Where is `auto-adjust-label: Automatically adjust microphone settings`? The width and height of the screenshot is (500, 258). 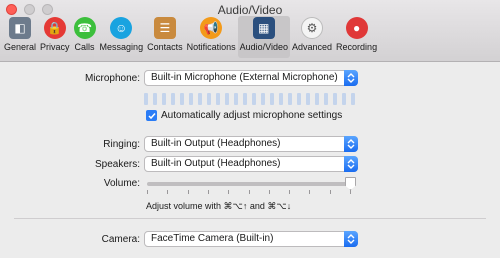
auto-adjust-label: Automatically adjust microphone settings is located at coordinates (252, 115).